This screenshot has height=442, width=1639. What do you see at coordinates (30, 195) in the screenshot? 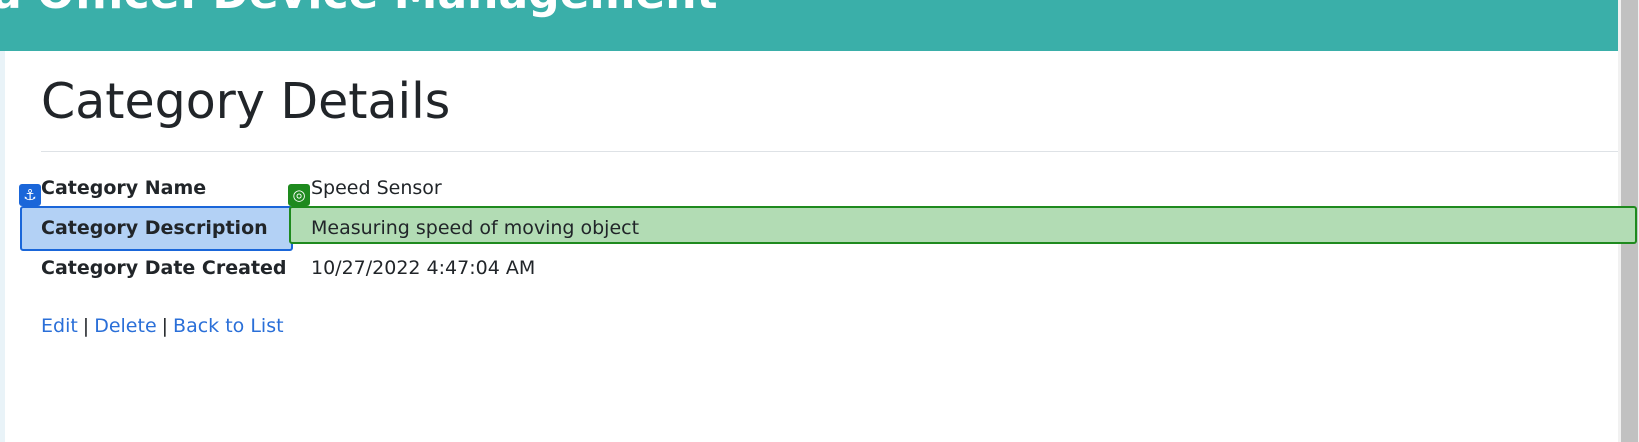
I see `anchor-icon: ⚓` at bounding box center [30, 195].